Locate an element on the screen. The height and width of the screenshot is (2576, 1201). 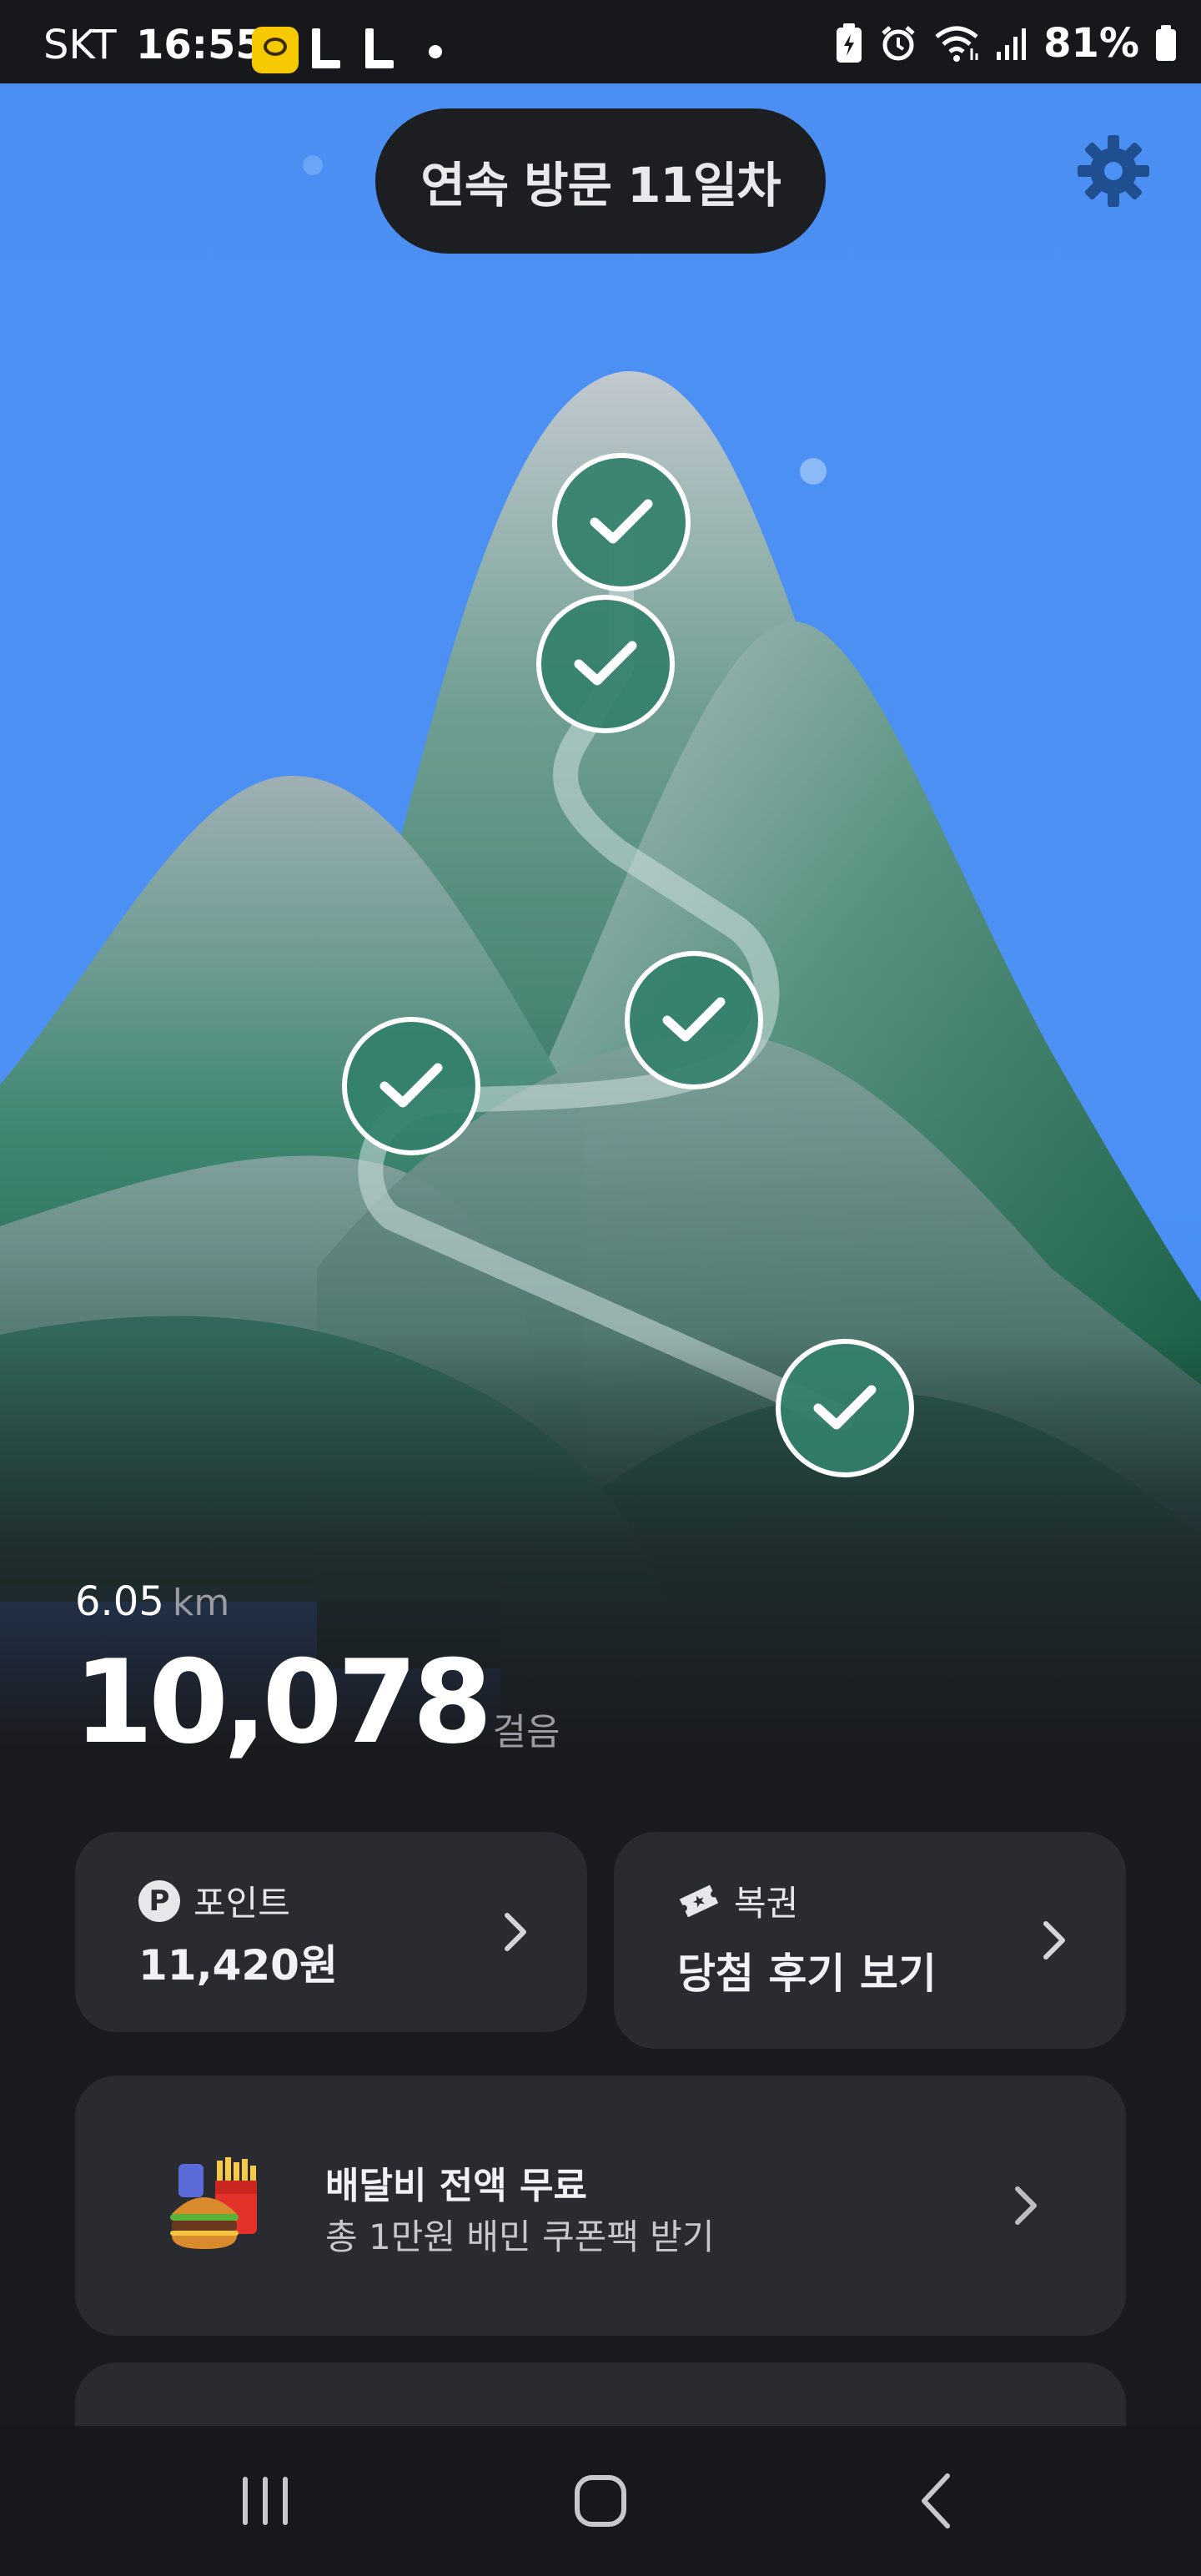
points-title-row: P 포인트 is located at coordinates (214, 1900).